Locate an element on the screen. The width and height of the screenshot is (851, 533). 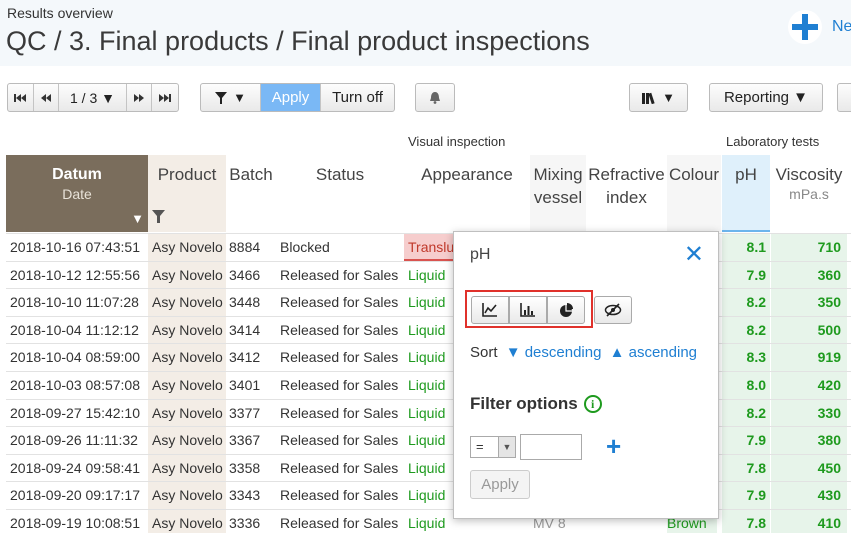
cell-date: 2018-09-24 09:58:41 is located at coordinates (75, 467).